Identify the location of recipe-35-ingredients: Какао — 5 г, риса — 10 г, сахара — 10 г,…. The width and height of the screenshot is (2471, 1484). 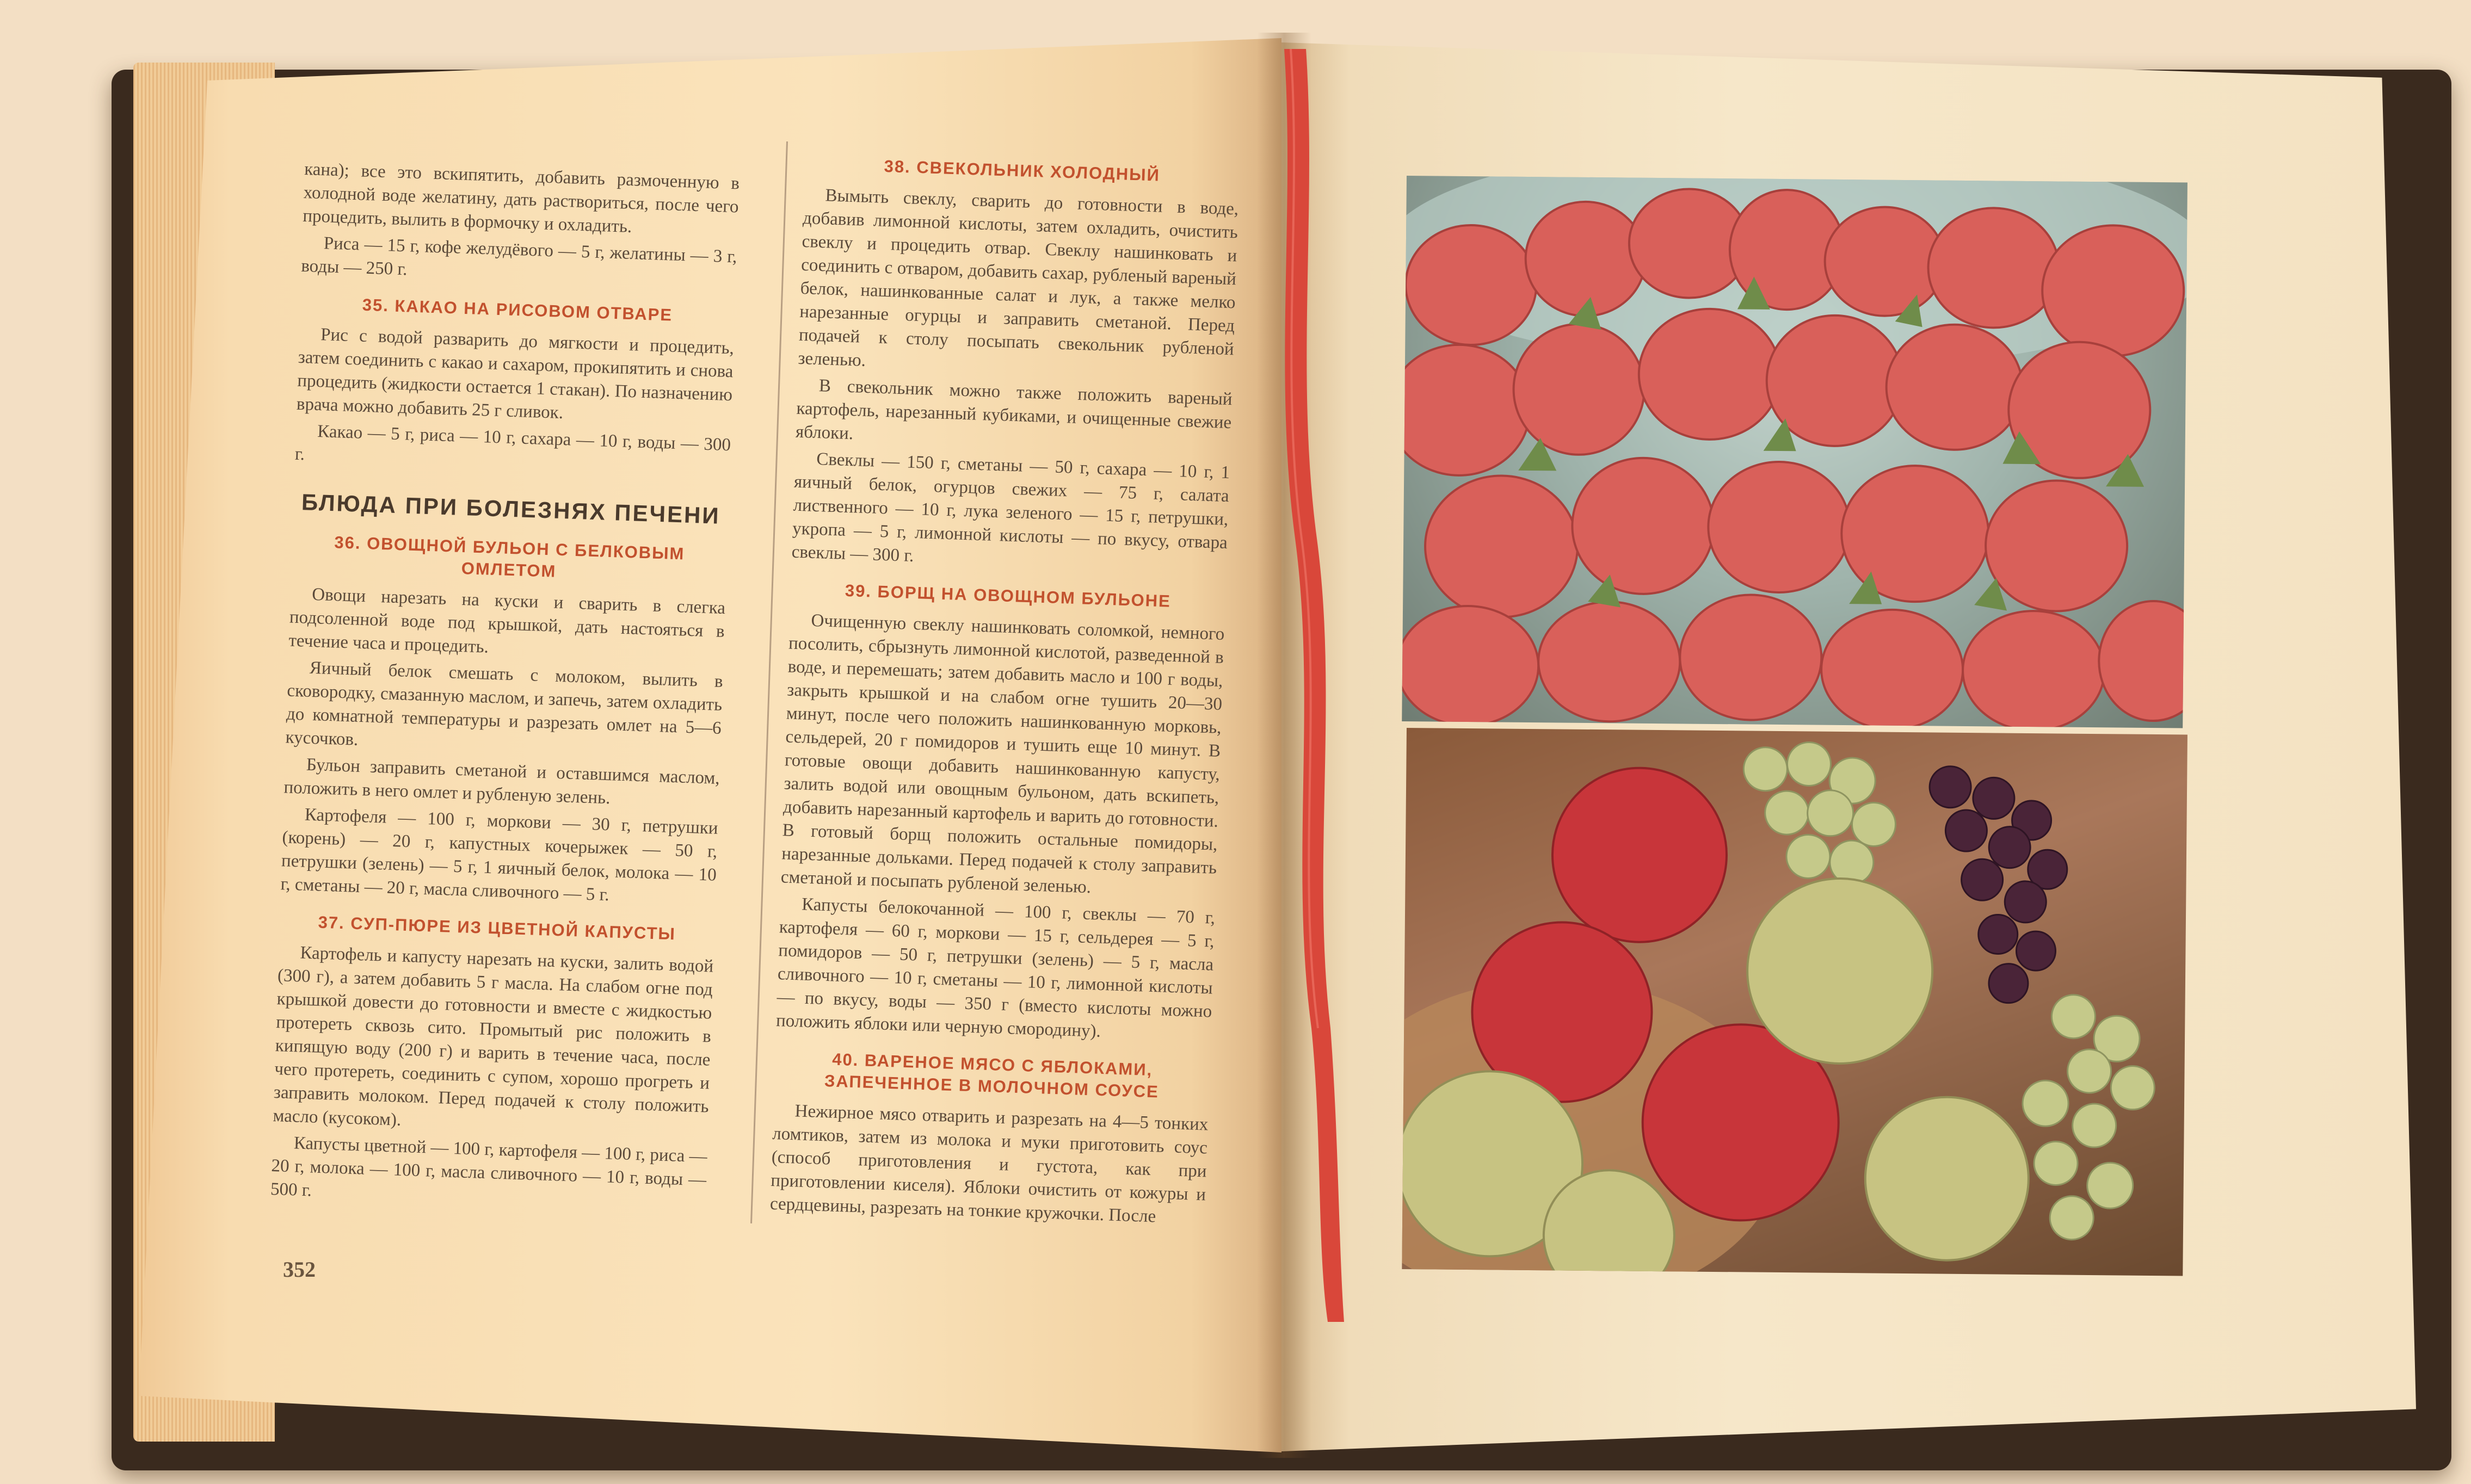
(512, 443).